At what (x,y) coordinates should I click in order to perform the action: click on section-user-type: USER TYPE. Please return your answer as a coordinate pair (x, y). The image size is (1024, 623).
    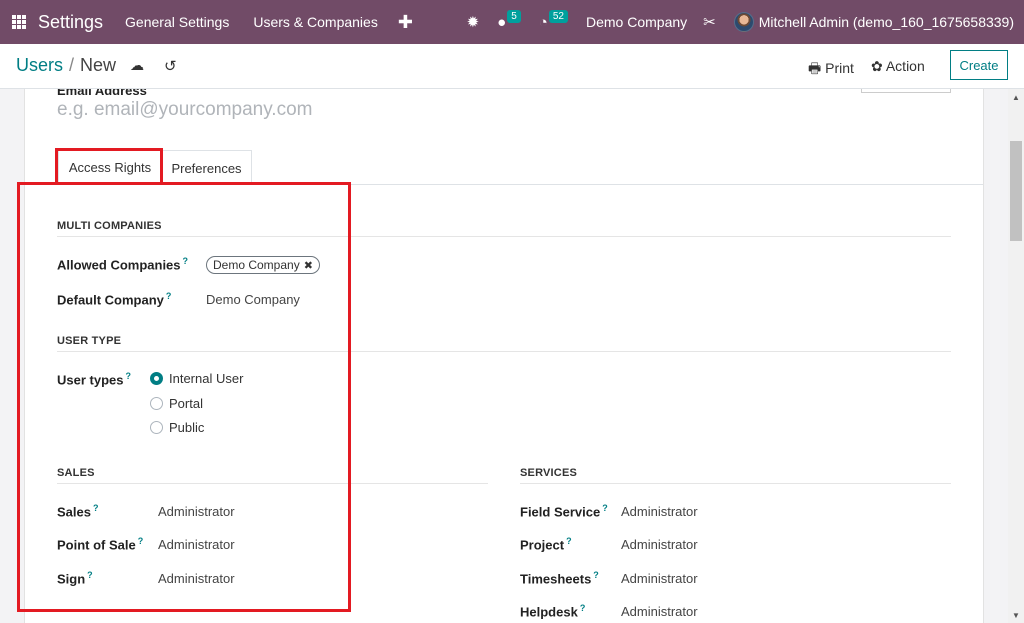
    Looking at the image, I should click on (504, 343).